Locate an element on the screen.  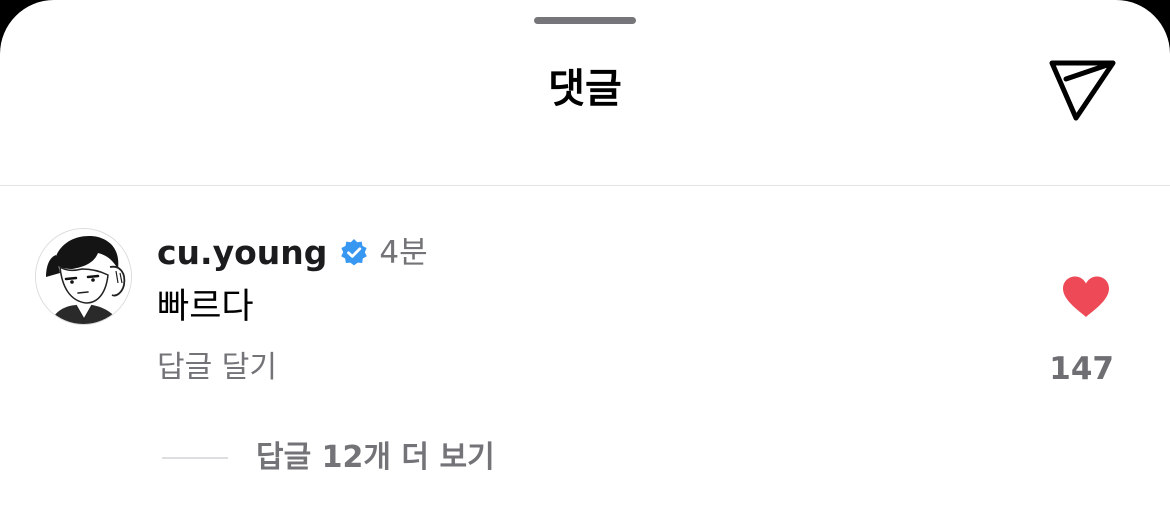
verified-badge-icon is located at coordinates (354, 253).